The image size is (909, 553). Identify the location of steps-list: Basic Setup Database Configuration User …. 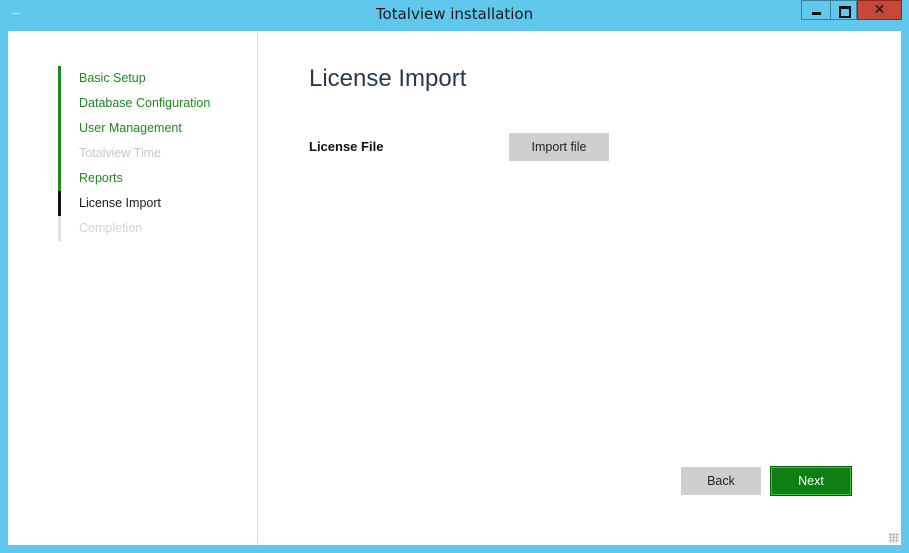
(134, 153).